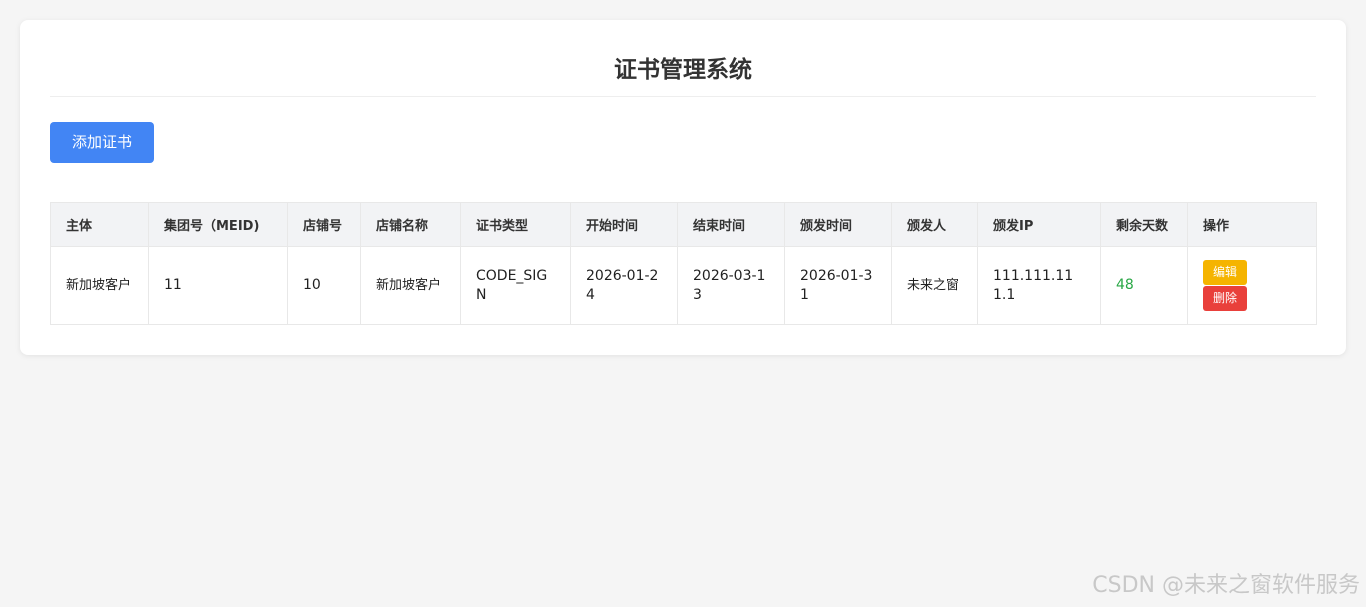  What do you see at coordinates (624, 285) in the screenshot?
I see `cell-start-time: 2026-01-24` at bounding box center [624, 285].